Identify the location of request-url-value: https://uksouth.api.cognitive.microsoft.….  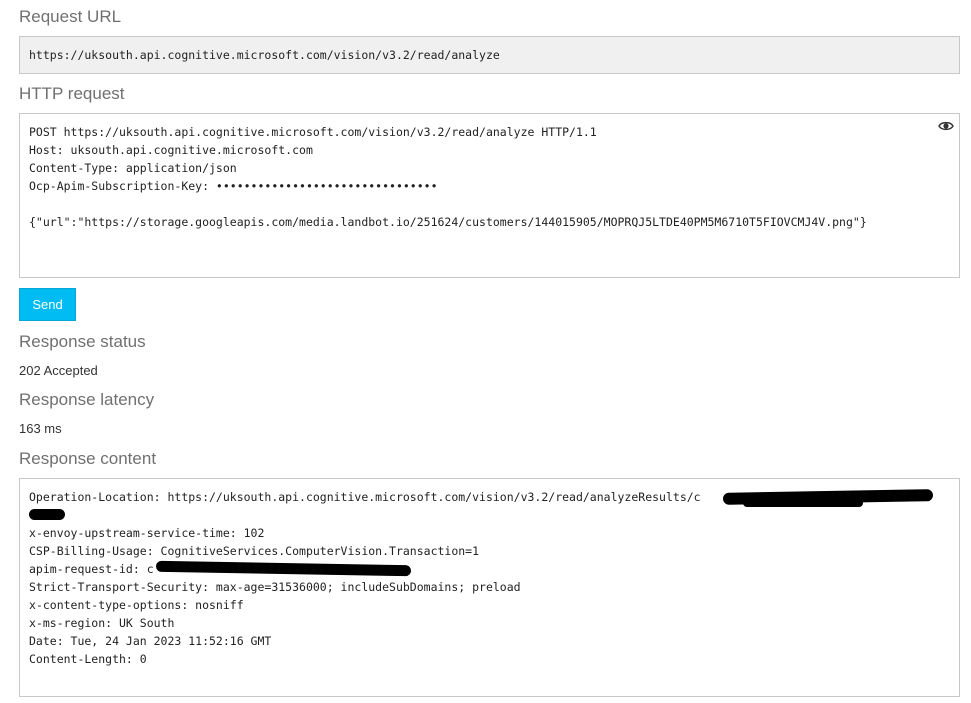
(264, 55).